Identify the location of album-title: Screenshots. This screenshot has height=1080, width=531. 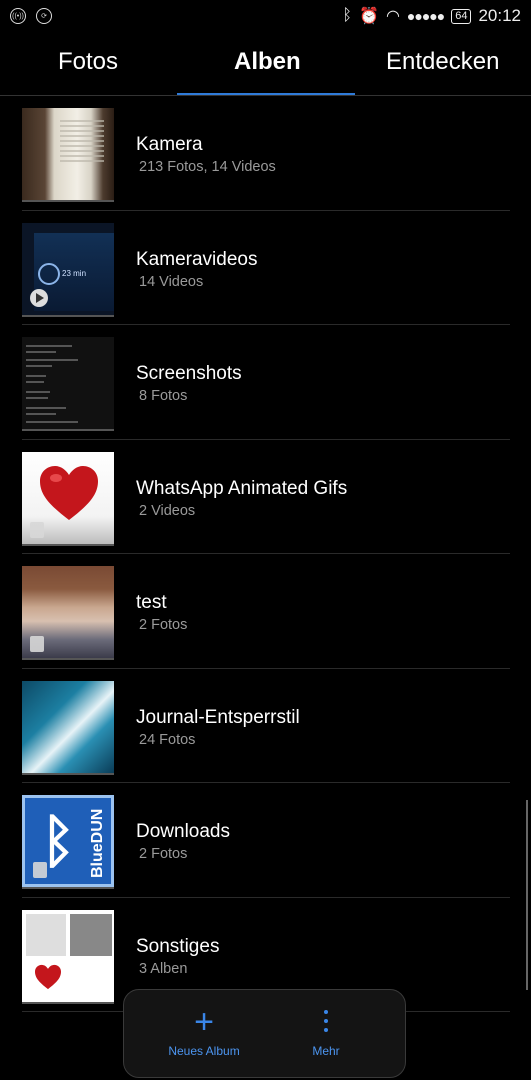
(189, 373).